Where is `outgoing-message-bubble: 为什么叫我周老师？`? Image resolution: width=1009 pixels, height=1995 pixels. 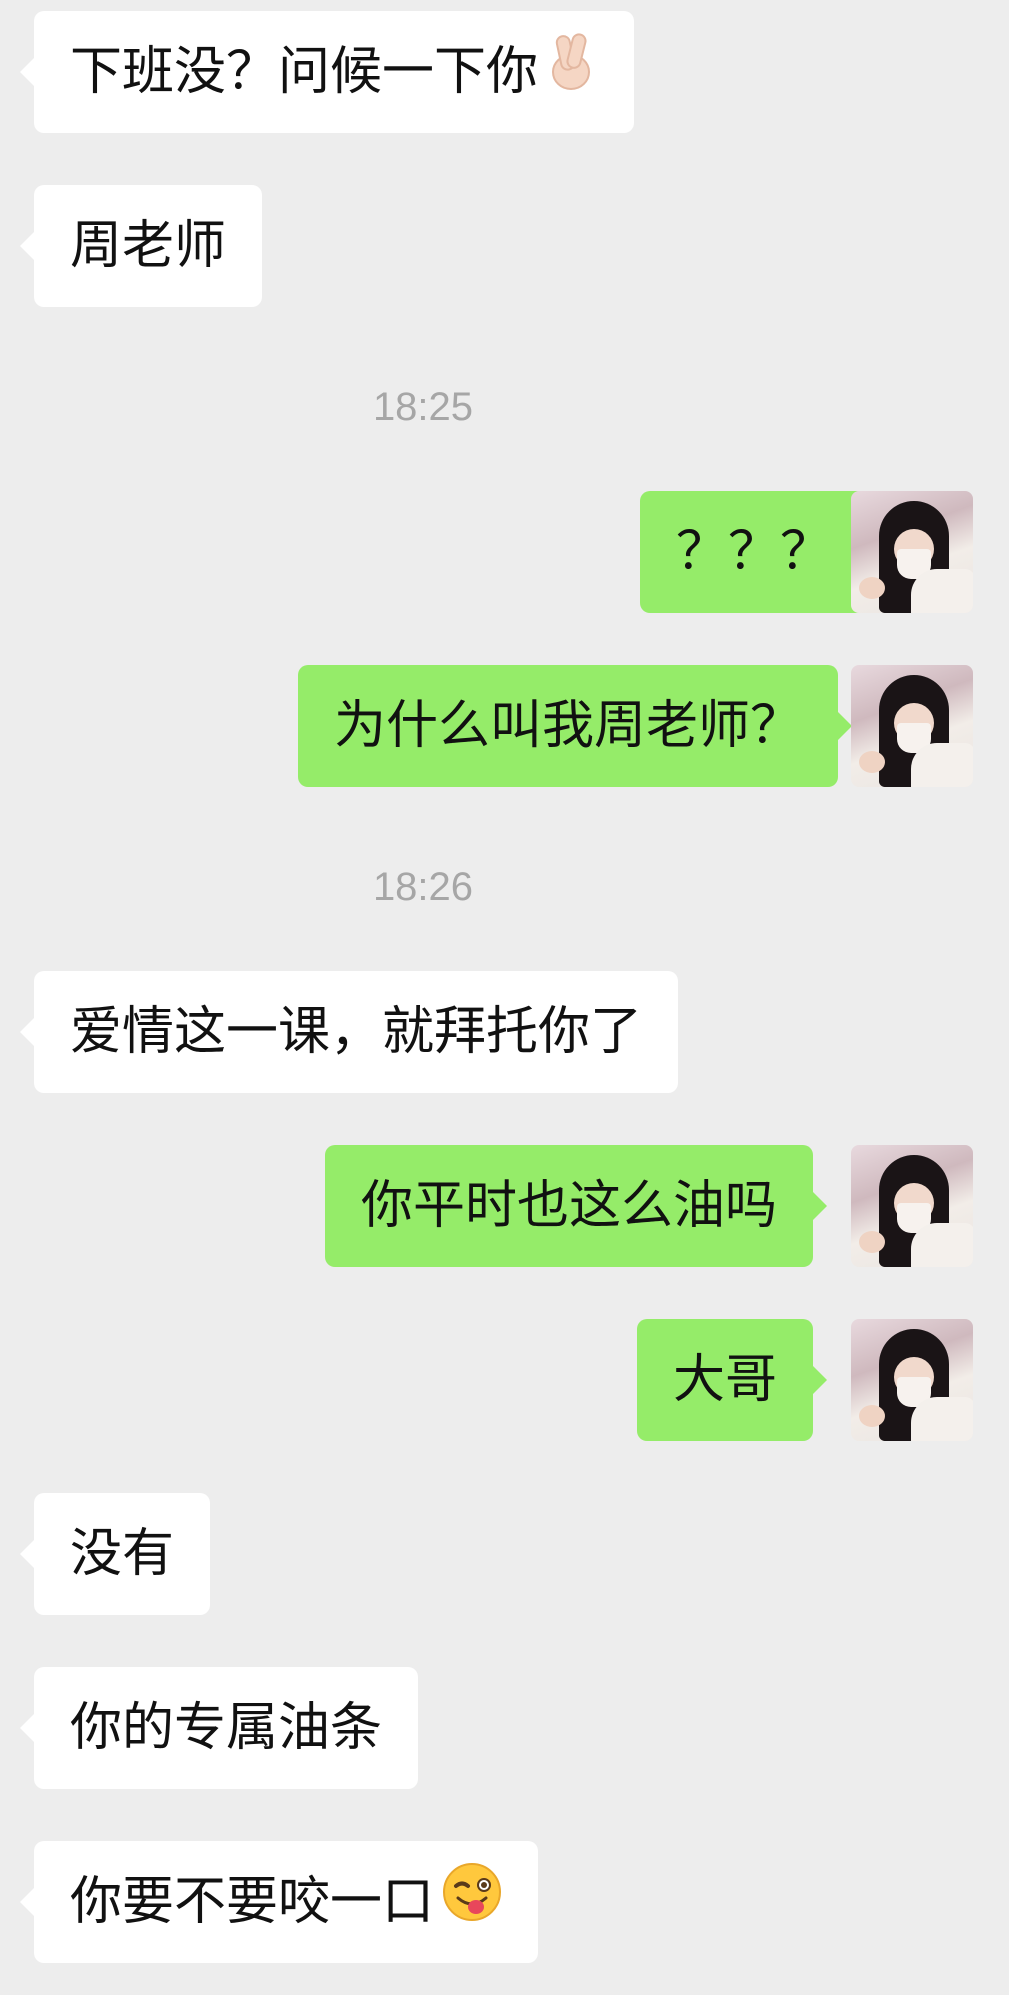 outgoing-message-bubble: 为什么叫我周老师？ is located at coordinates (575, 726).